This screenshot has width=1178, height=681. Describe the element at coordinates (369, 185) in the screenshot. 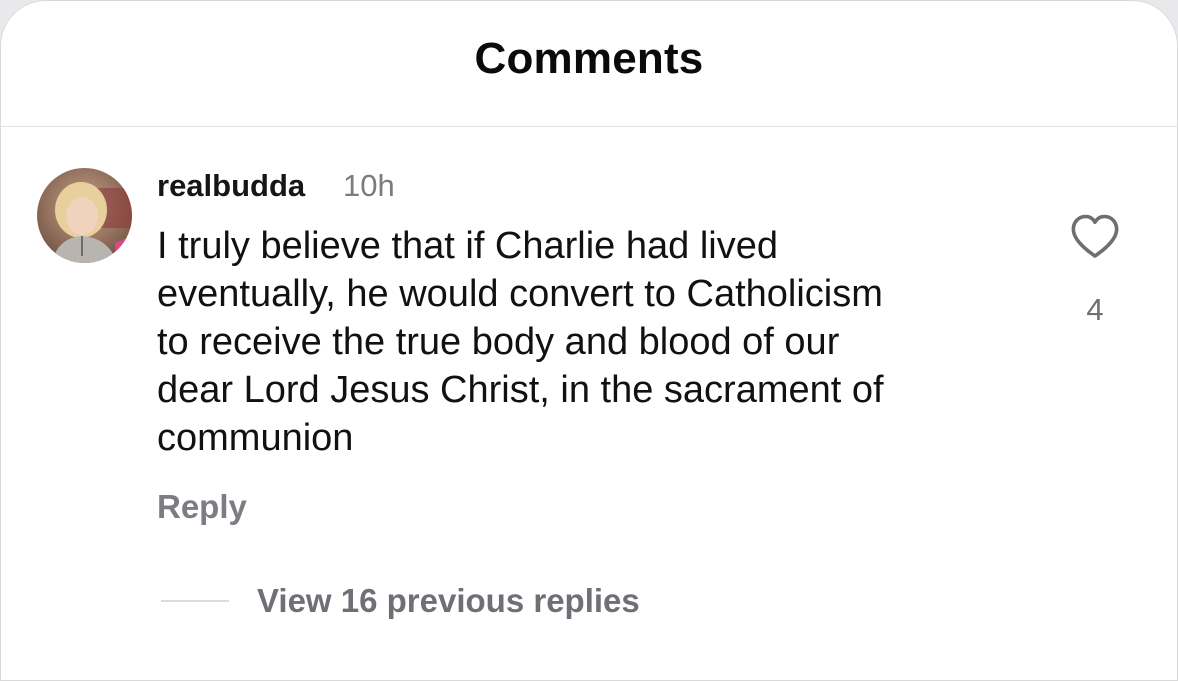

I see `comment-timestamp: 10h` at that location.